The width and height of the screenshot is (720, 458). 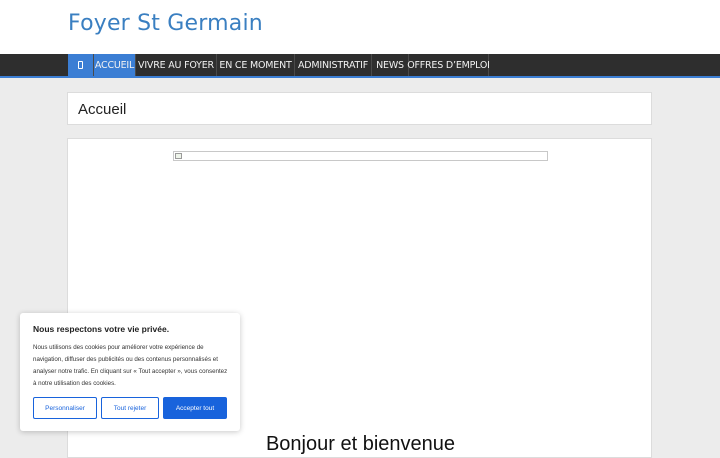 I want to click on reject-all-button: Tout rejeter, so click(x=130, y=408).